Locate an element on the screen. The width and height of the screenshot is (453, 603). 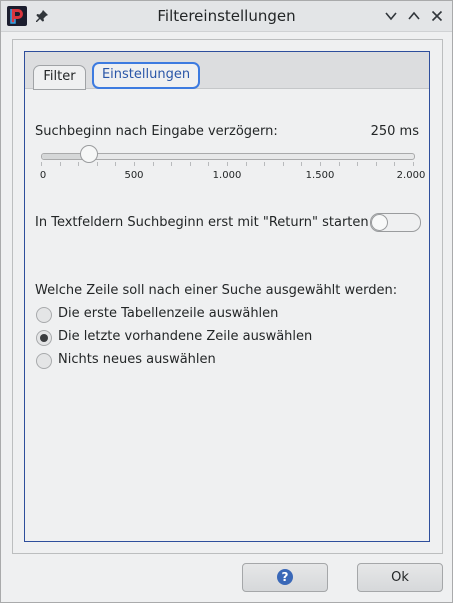
radio-first-row-label: Die erste Tabellenzeile auswählen is located at coordinates (168, 313).